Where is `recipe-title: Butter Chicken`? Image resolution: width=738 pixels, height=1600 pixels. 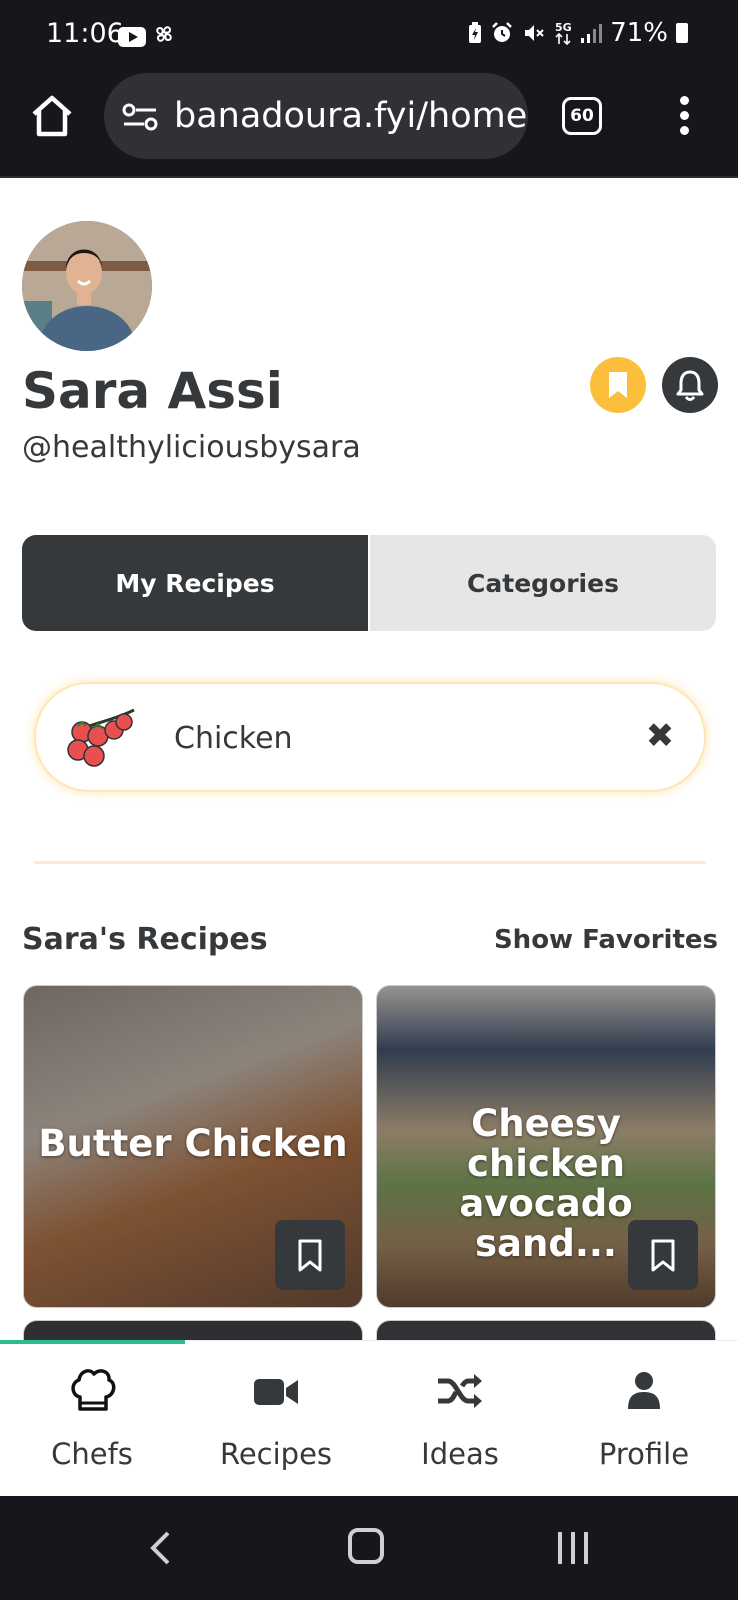
recipe-title: Butter Chicken is located at coordinates (193, 1143).